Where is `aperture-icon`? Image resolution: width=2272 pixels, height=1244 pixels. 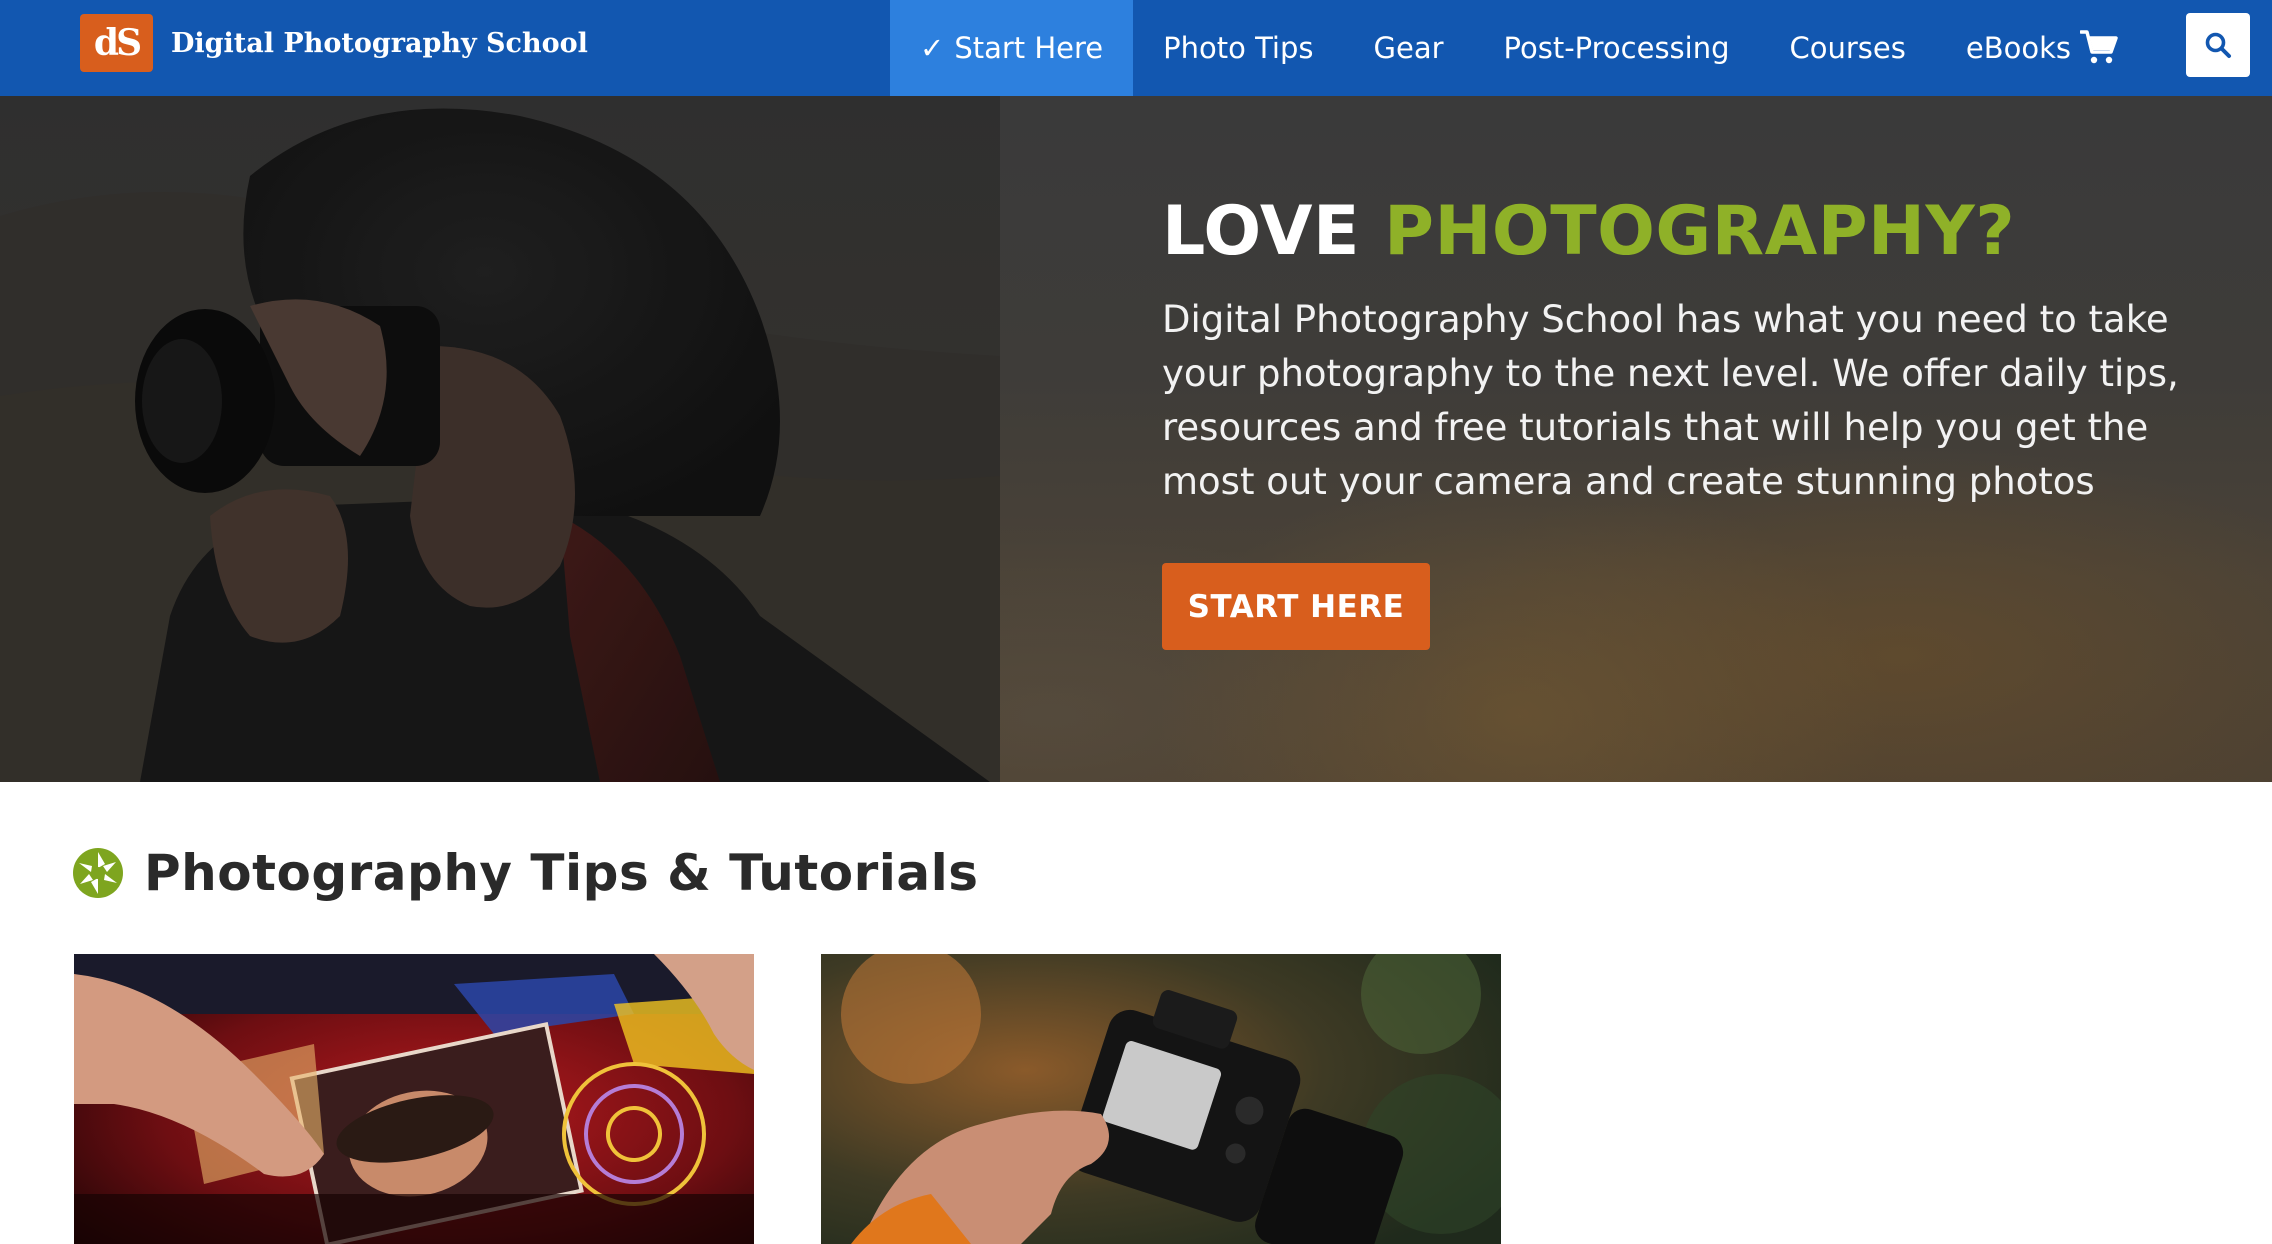
aperture-icon is located at coordinates (98, 873).